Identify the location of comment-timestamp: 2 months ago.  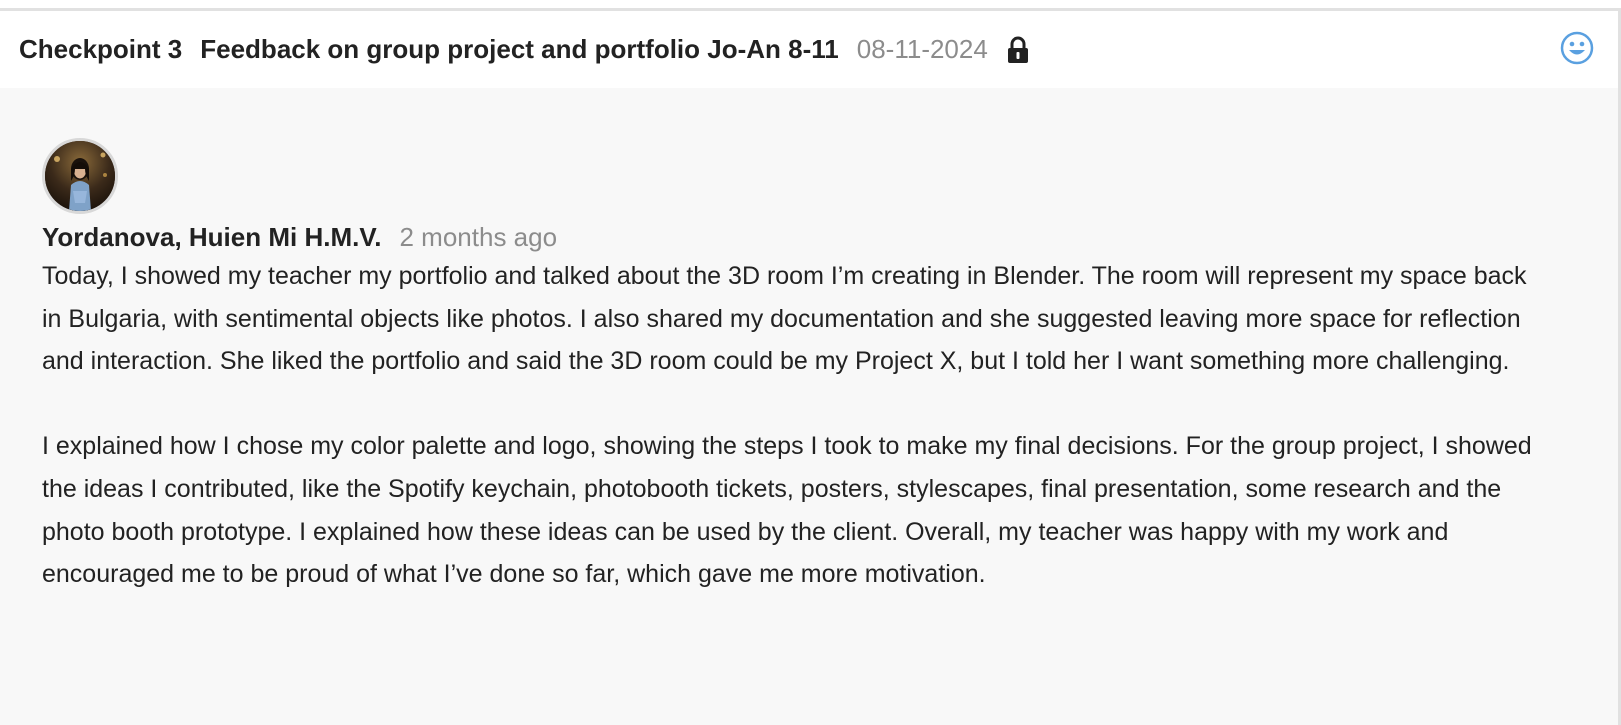
(478, 237).